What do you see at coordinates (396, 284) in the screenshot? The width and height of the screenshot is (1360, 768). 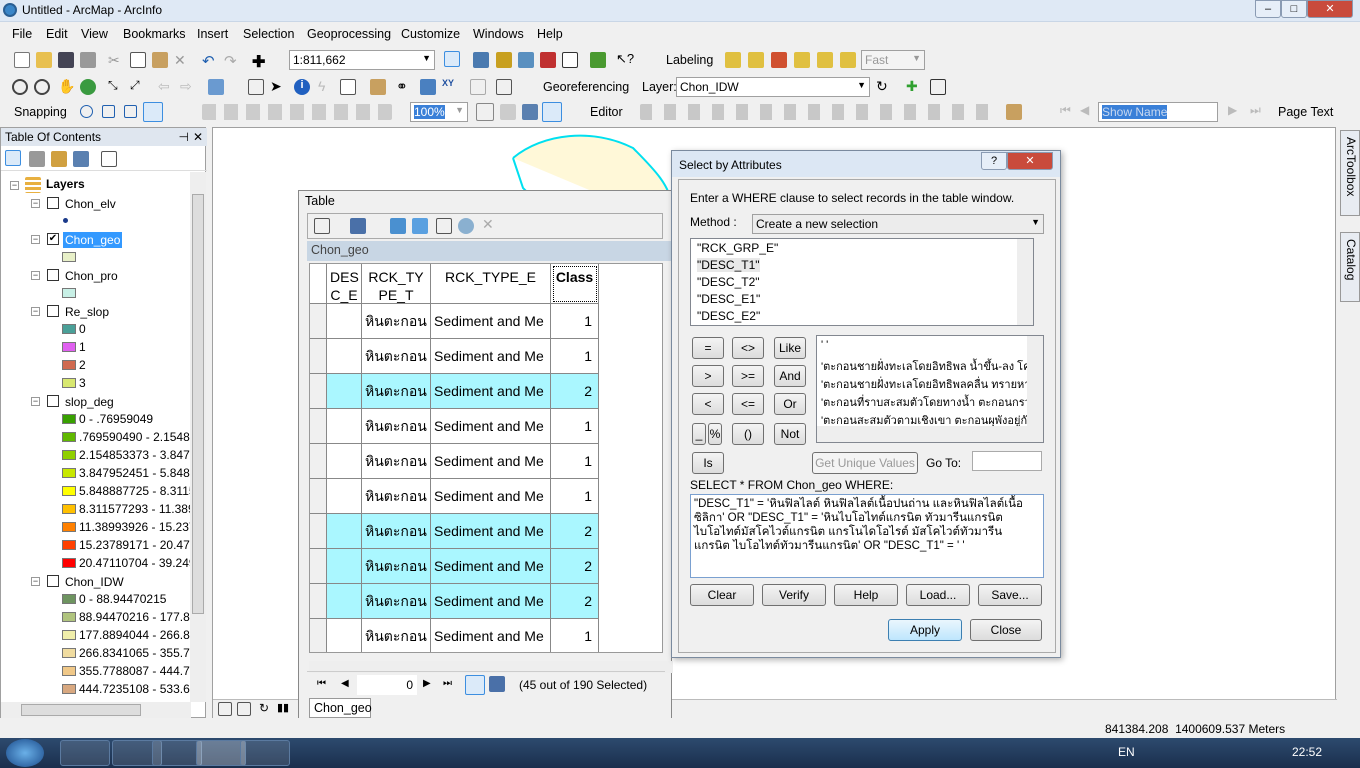 I see `column-header-rck-type-t: RCK_TY PE_T` at bounding box center [396, 284].